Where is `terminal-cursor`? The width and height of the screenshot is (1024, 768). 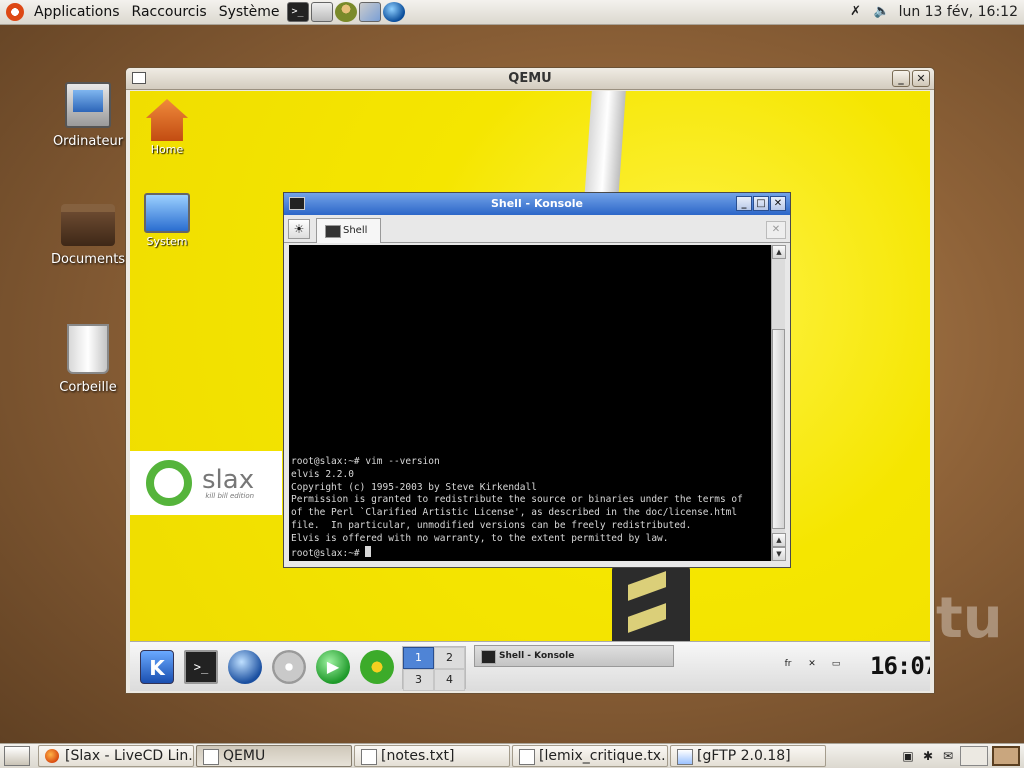
terminal-cursor is located at coordinates (368, 552).